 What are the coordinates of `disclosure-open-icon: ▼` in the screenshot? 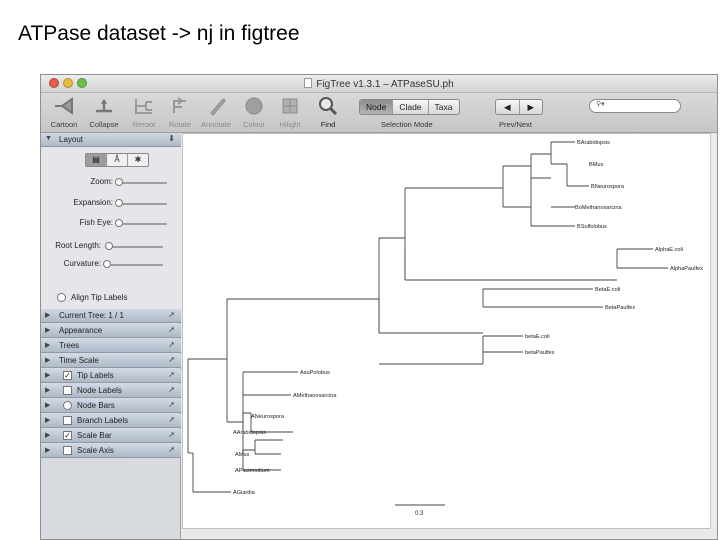 It's located at (48, 138).